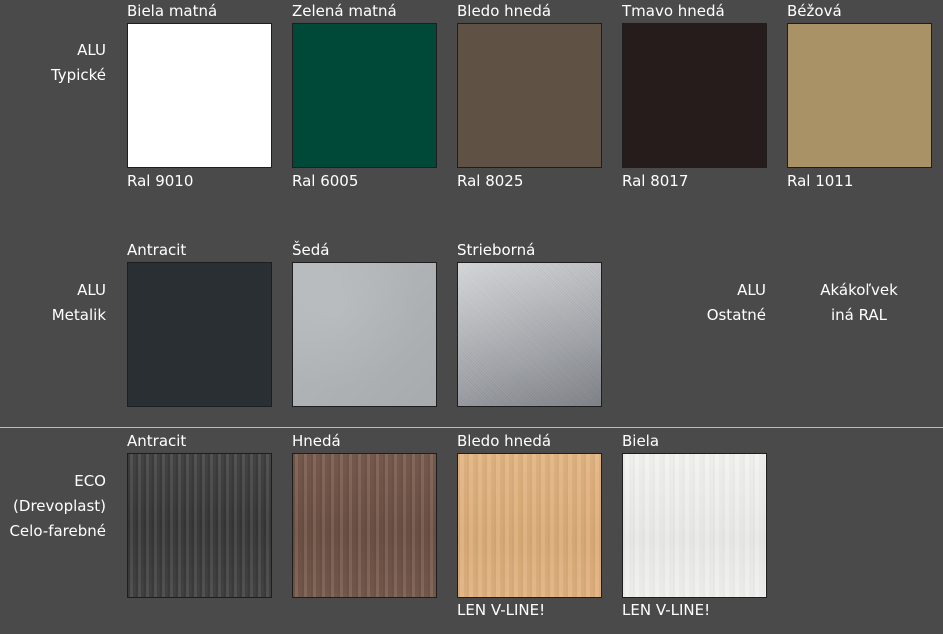 The image size is (943, 634). Describe the element at coordinates (59, 506) in the screenshot. I see `section-label-drevoplast: (Drevoplast)` at that location.